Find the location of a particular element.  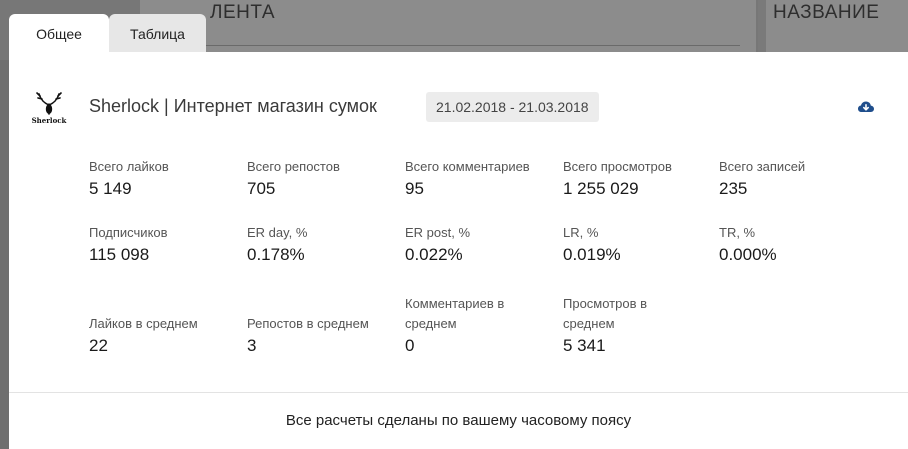

stat-value: 0.178% is located at coordinates (276, 254).